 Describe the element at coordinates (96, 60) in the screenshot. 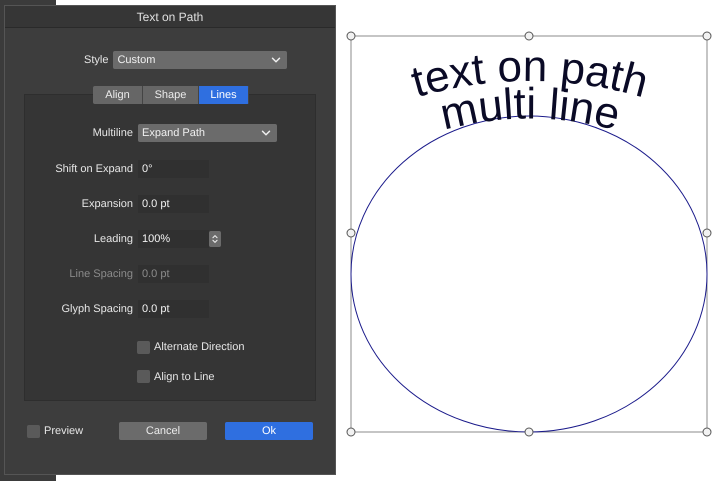

I see `field-label: Style` at that location.